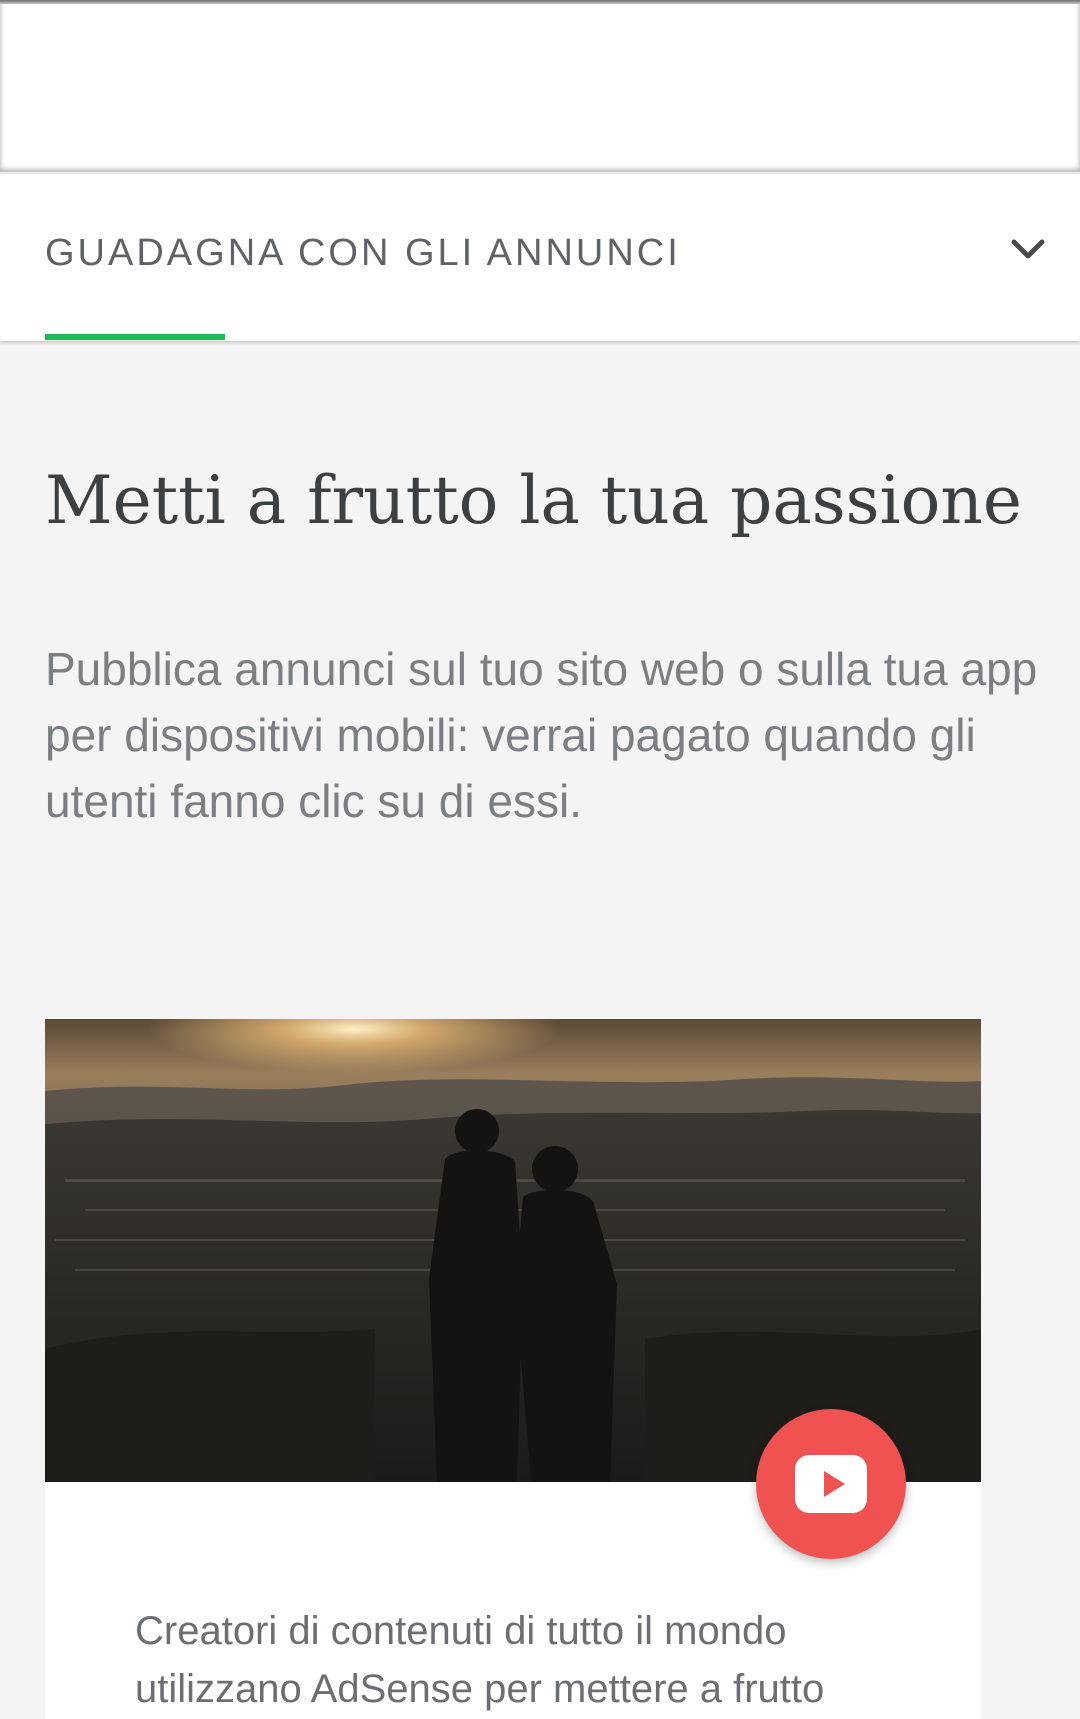 The height and width of the screenshot is (1719, 1080). What do you see at coordinates (363, 253) in the screenshot?
I see `section-nav-label: GUADAGNA CON GLI ANNUNCI` at bounding box center [363, 253].